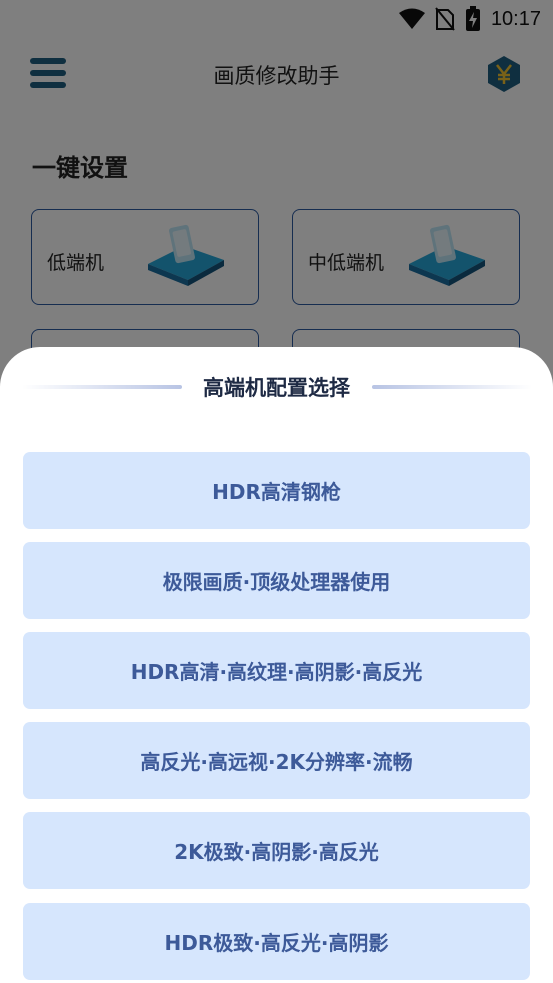  I want to click on option-button: 极限画质·顶级处理器使用, so click(276, 580).